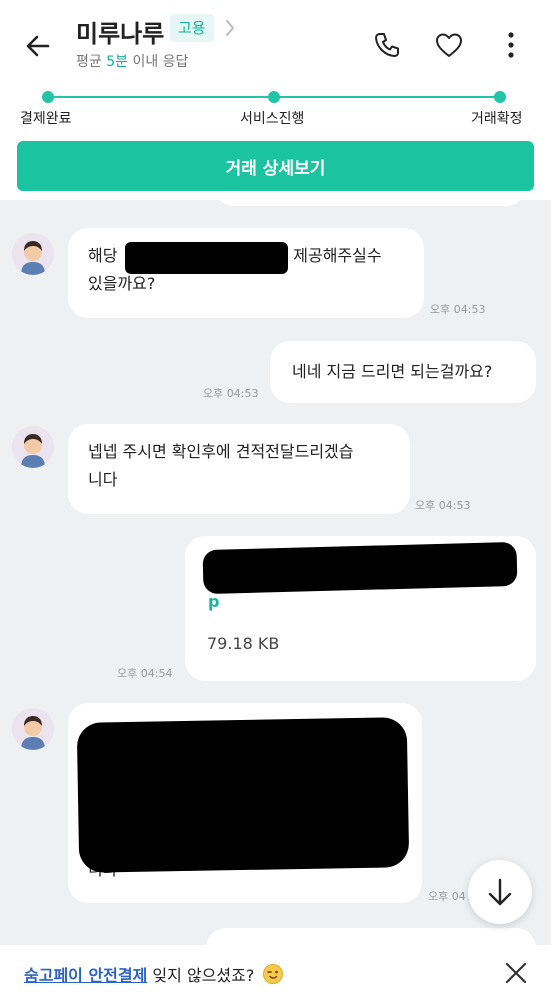 This screenshot has height=1000, width=551. What do you see at coordinates (145, 673) in the screenshot?
I see `message-time: 오후 04:54` at bounding box center [145, 673].